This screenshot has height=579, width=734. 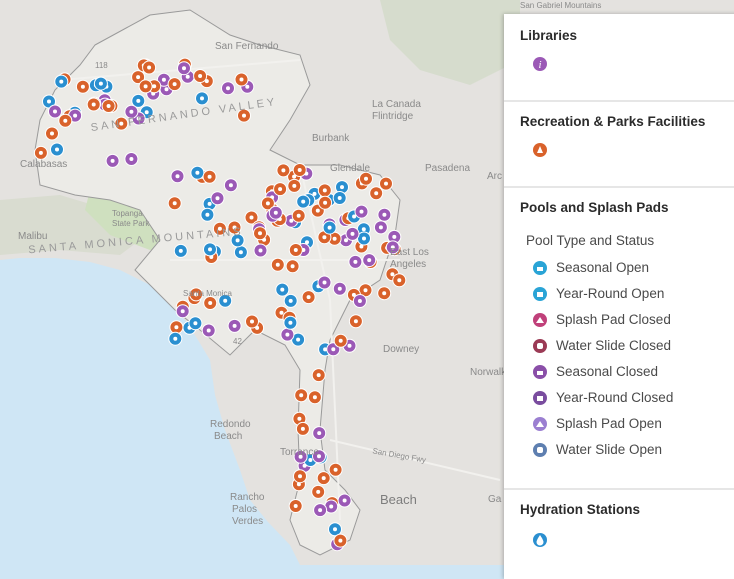 What do you see at coordinates (540, 294) in the screenshot?
I see `year-round-open-icon` at bounding box center [540, 294].